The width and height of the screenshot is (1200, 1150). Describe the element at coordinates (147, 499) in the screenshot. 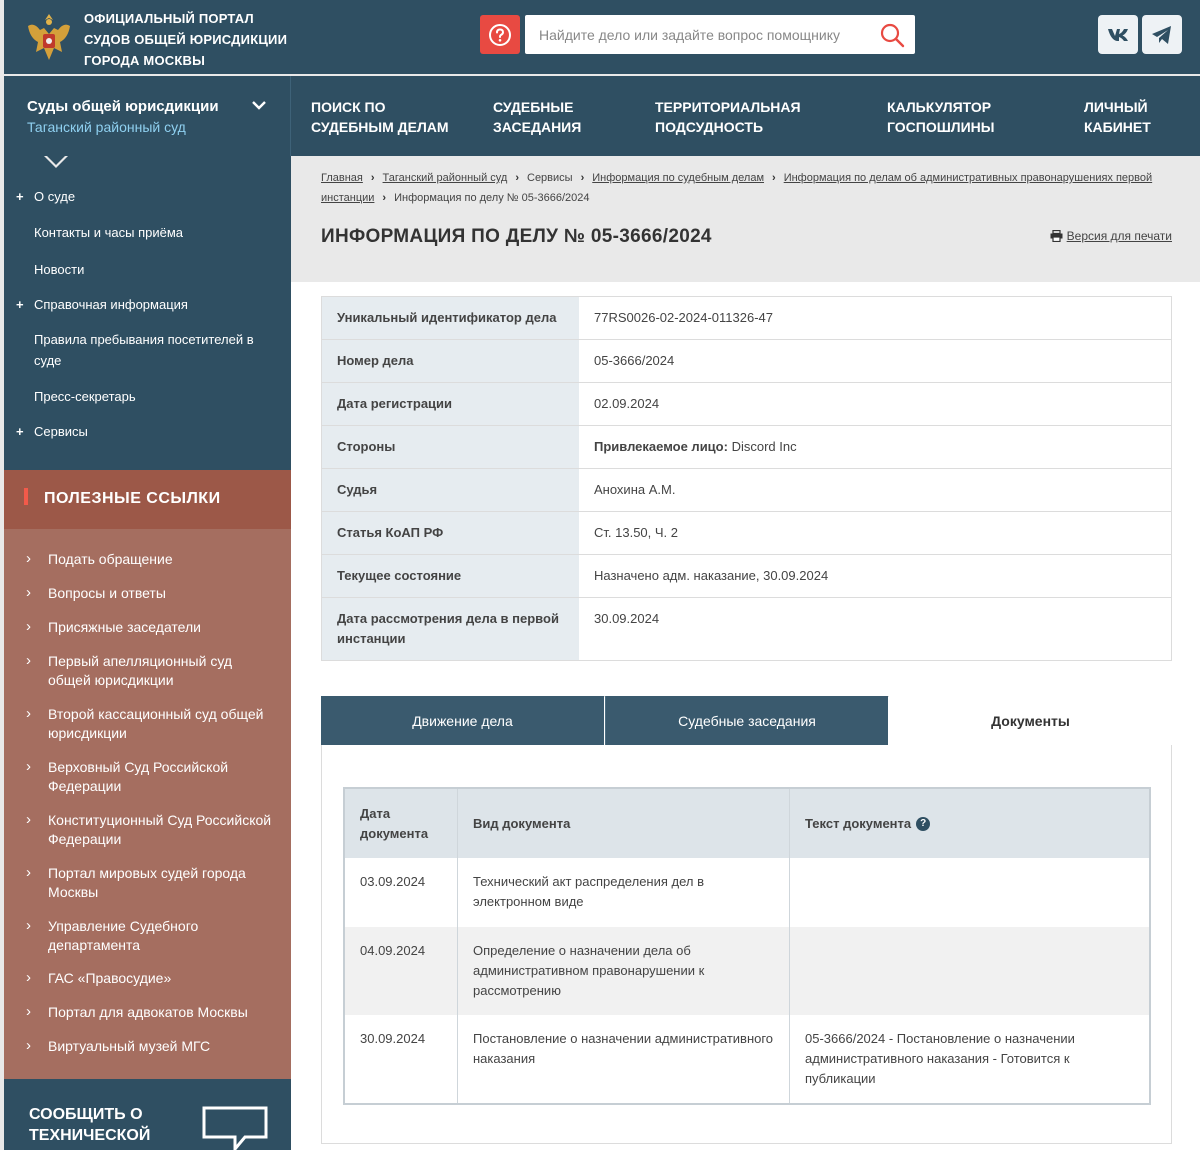

I see `useful-links-header: Полезные ссылки` at that location.